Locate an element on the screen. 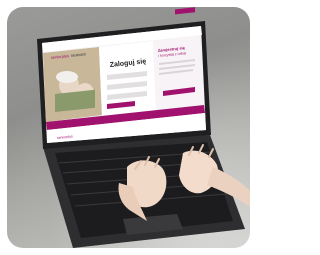 This screenshot has width=320, height=255. senior-hair is located at coordinates (67, 77).